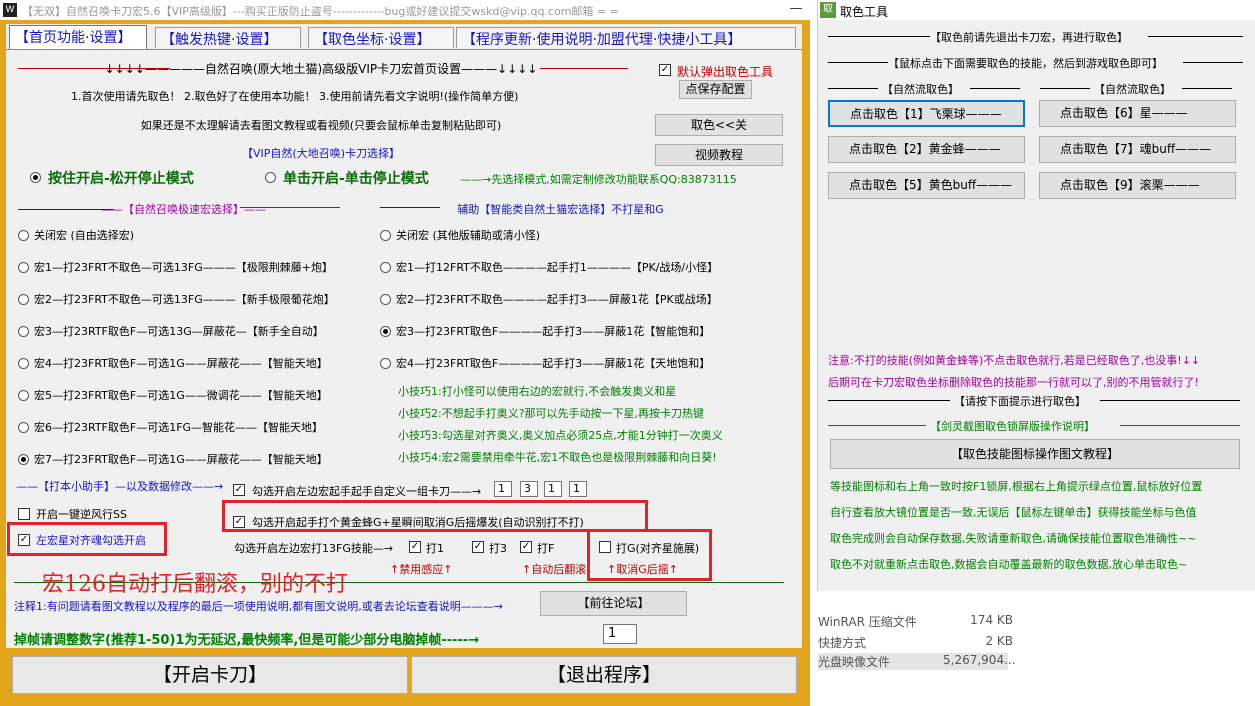 The height and width of the screenshot is (706, 1255). I want to click on instruction-line-3: 取色完成则会自动保存数据,失败请重新取色,请确保技能位置取色准确性~~, so click(1013, 538).